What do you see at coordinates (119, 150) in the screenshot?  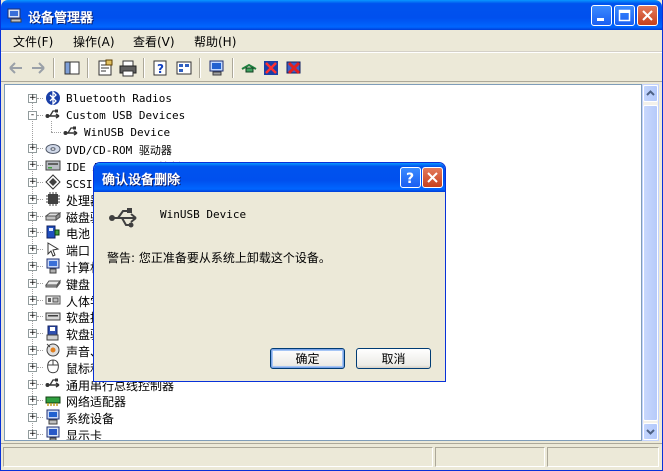 I see `tree-item-label: DVD/CD-ROM 驱动器` at bounding box center [119, 150].